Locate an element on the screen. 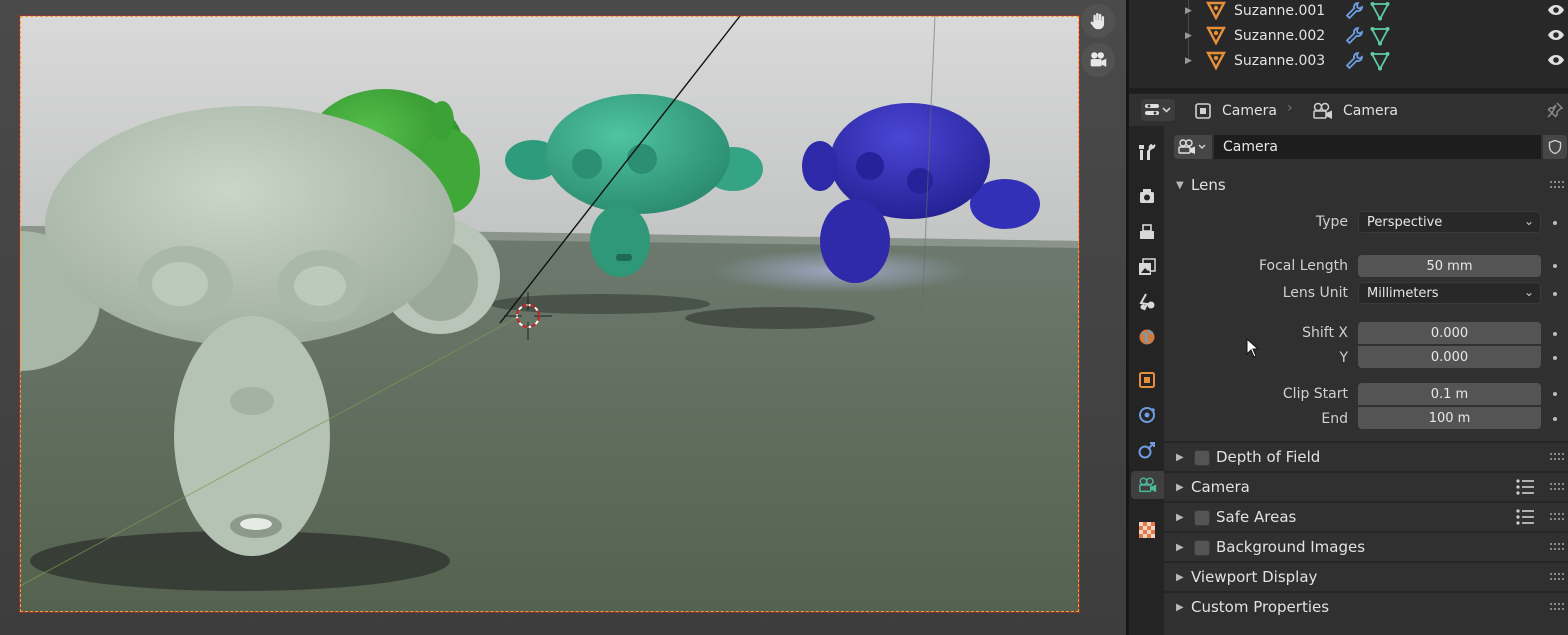  tab-world is located at coordinates (1147, 337).